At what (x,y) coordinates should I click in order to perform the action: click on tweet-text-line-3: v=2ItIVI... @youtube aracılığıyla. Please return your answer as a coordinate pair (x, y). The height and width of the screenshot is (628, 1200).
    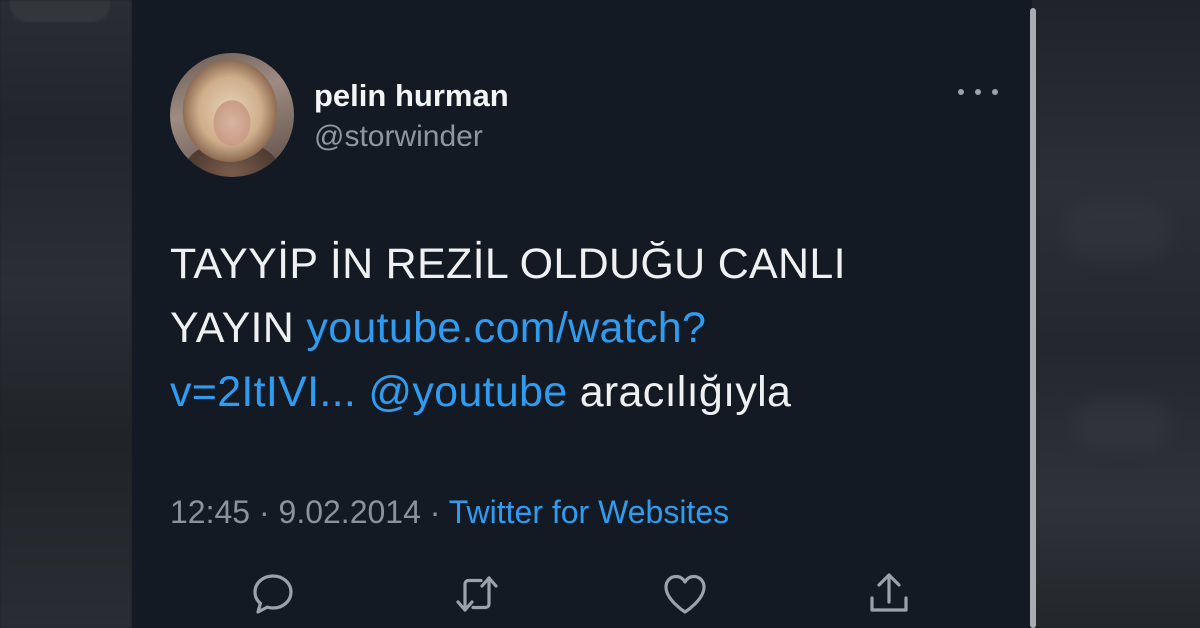
    Looking at the image, I should click on (570, 392).